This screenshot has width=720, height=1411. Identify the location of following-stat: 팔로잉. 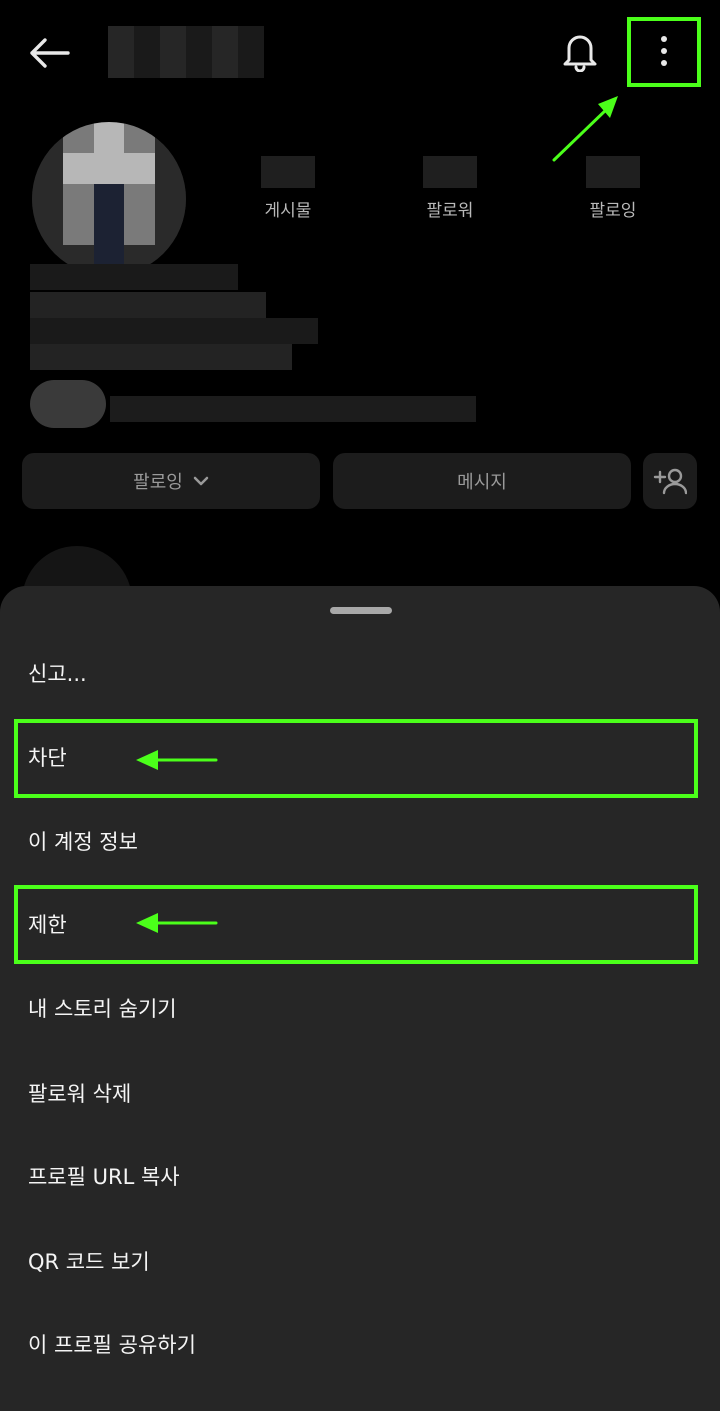
(613, 188).